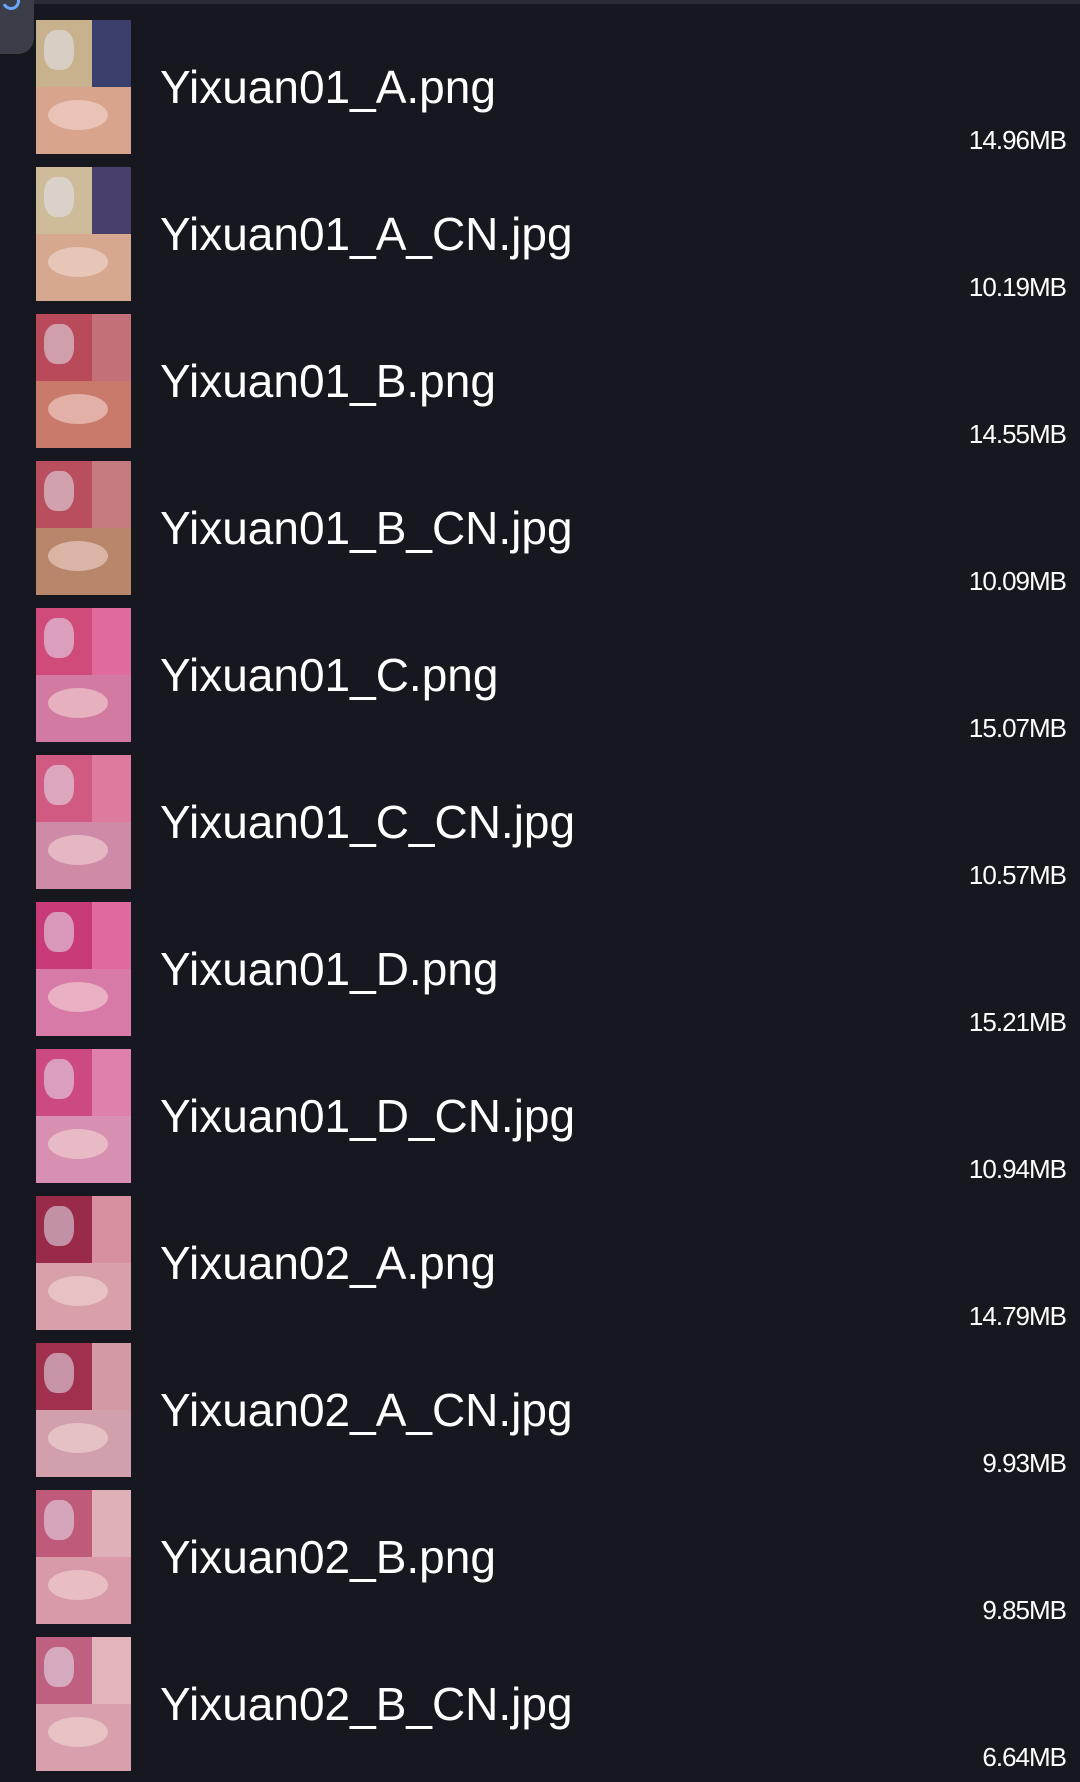  What do you see at coordinates (368, 1116) in the screenshot?
I see `file-name: Yixuan01_D_CN.jpg` at bounding box center [368, 1116].